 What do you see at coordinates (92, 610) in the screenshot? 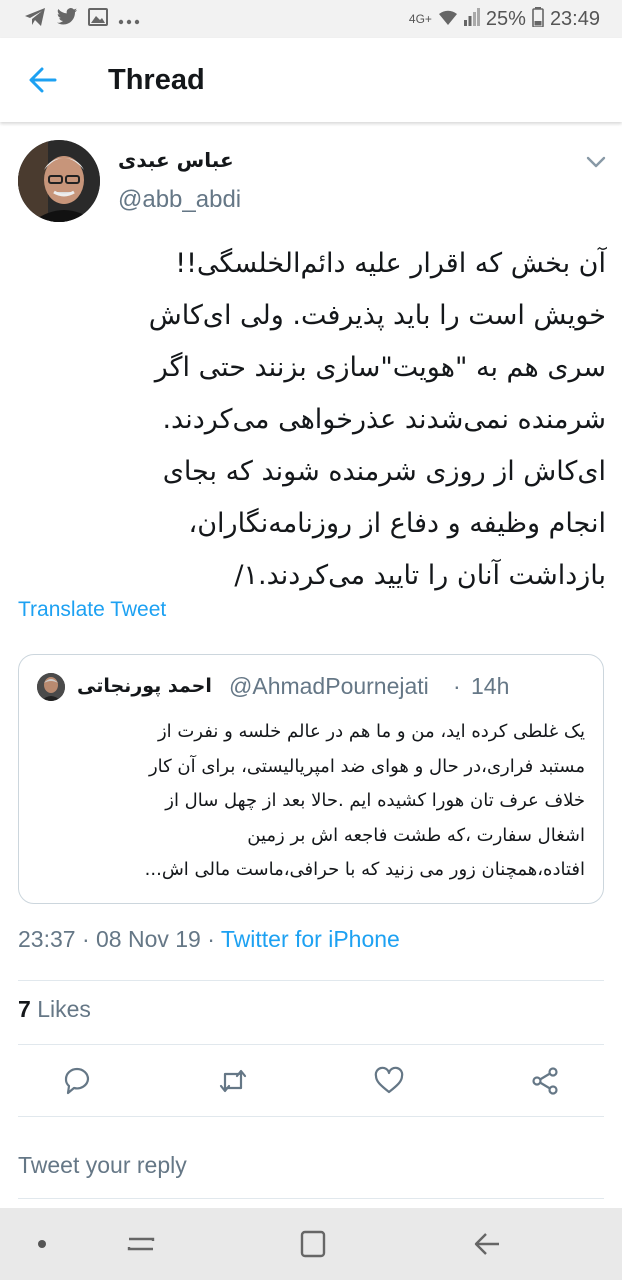
I see `translate-tweet-link: Translate Tweet` at bounding box center [92, 610].